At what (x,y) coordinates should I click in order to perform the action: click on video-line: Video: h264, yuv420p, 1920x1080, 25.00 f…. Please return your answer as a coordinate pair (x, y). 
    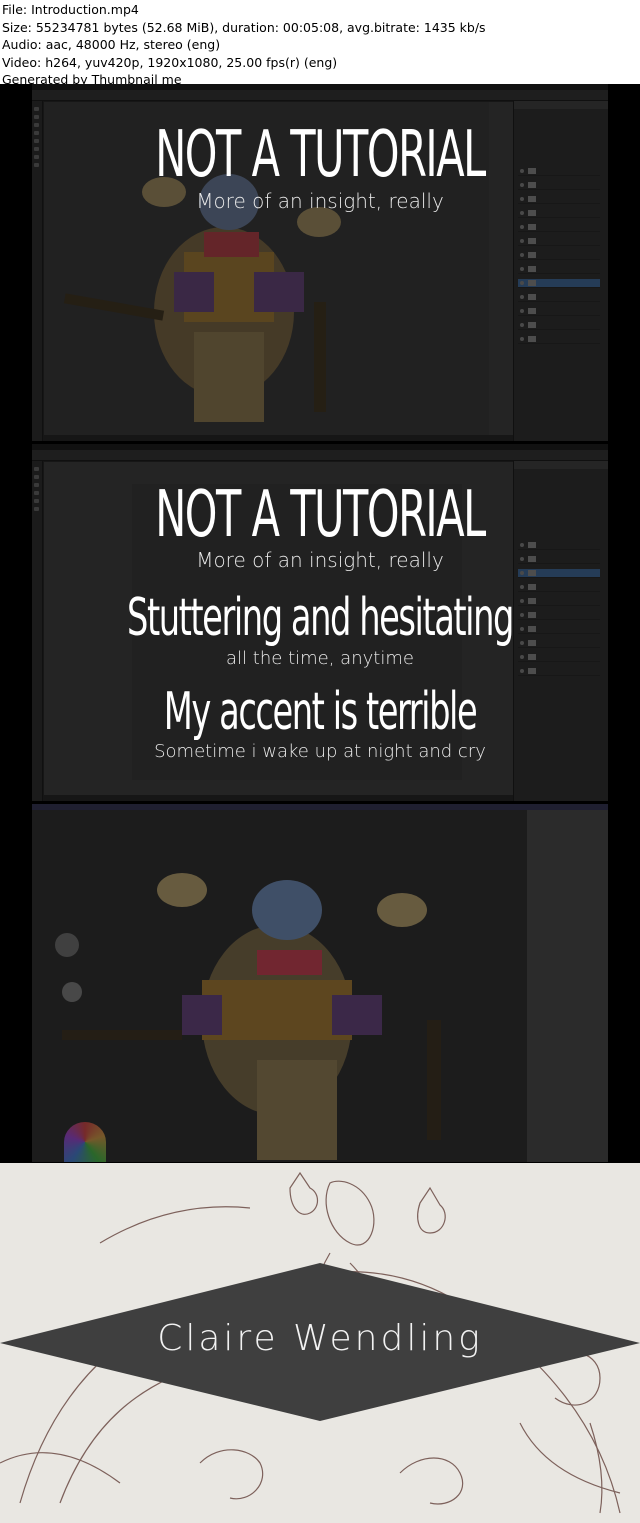
    Looking at the image, I should click on (170, 62).